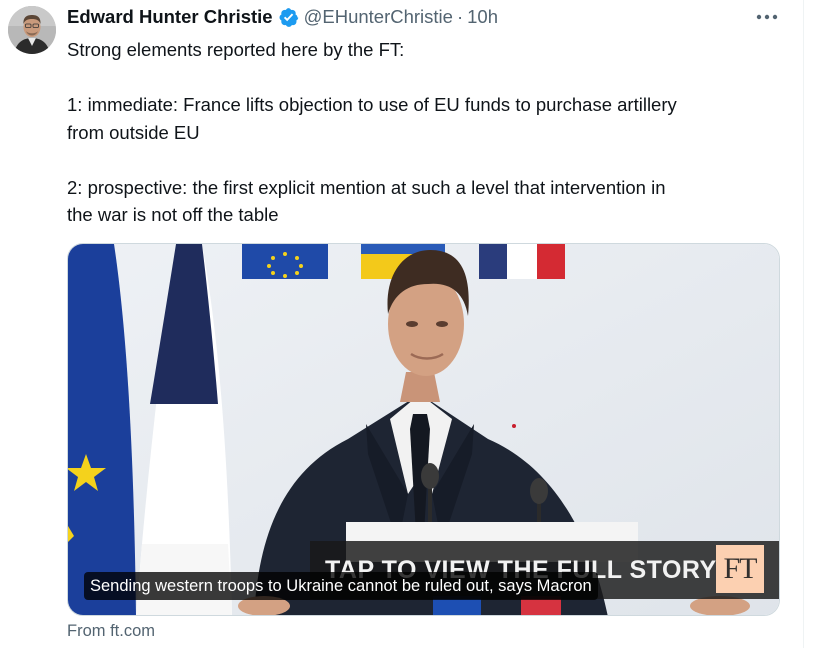 This screenshot has height=648, width=838. What do you see at coordinates (170, 17) in the screenshot?
I see `author-display-name: Edward Hunter Christie` at bounding box center [170, 17].